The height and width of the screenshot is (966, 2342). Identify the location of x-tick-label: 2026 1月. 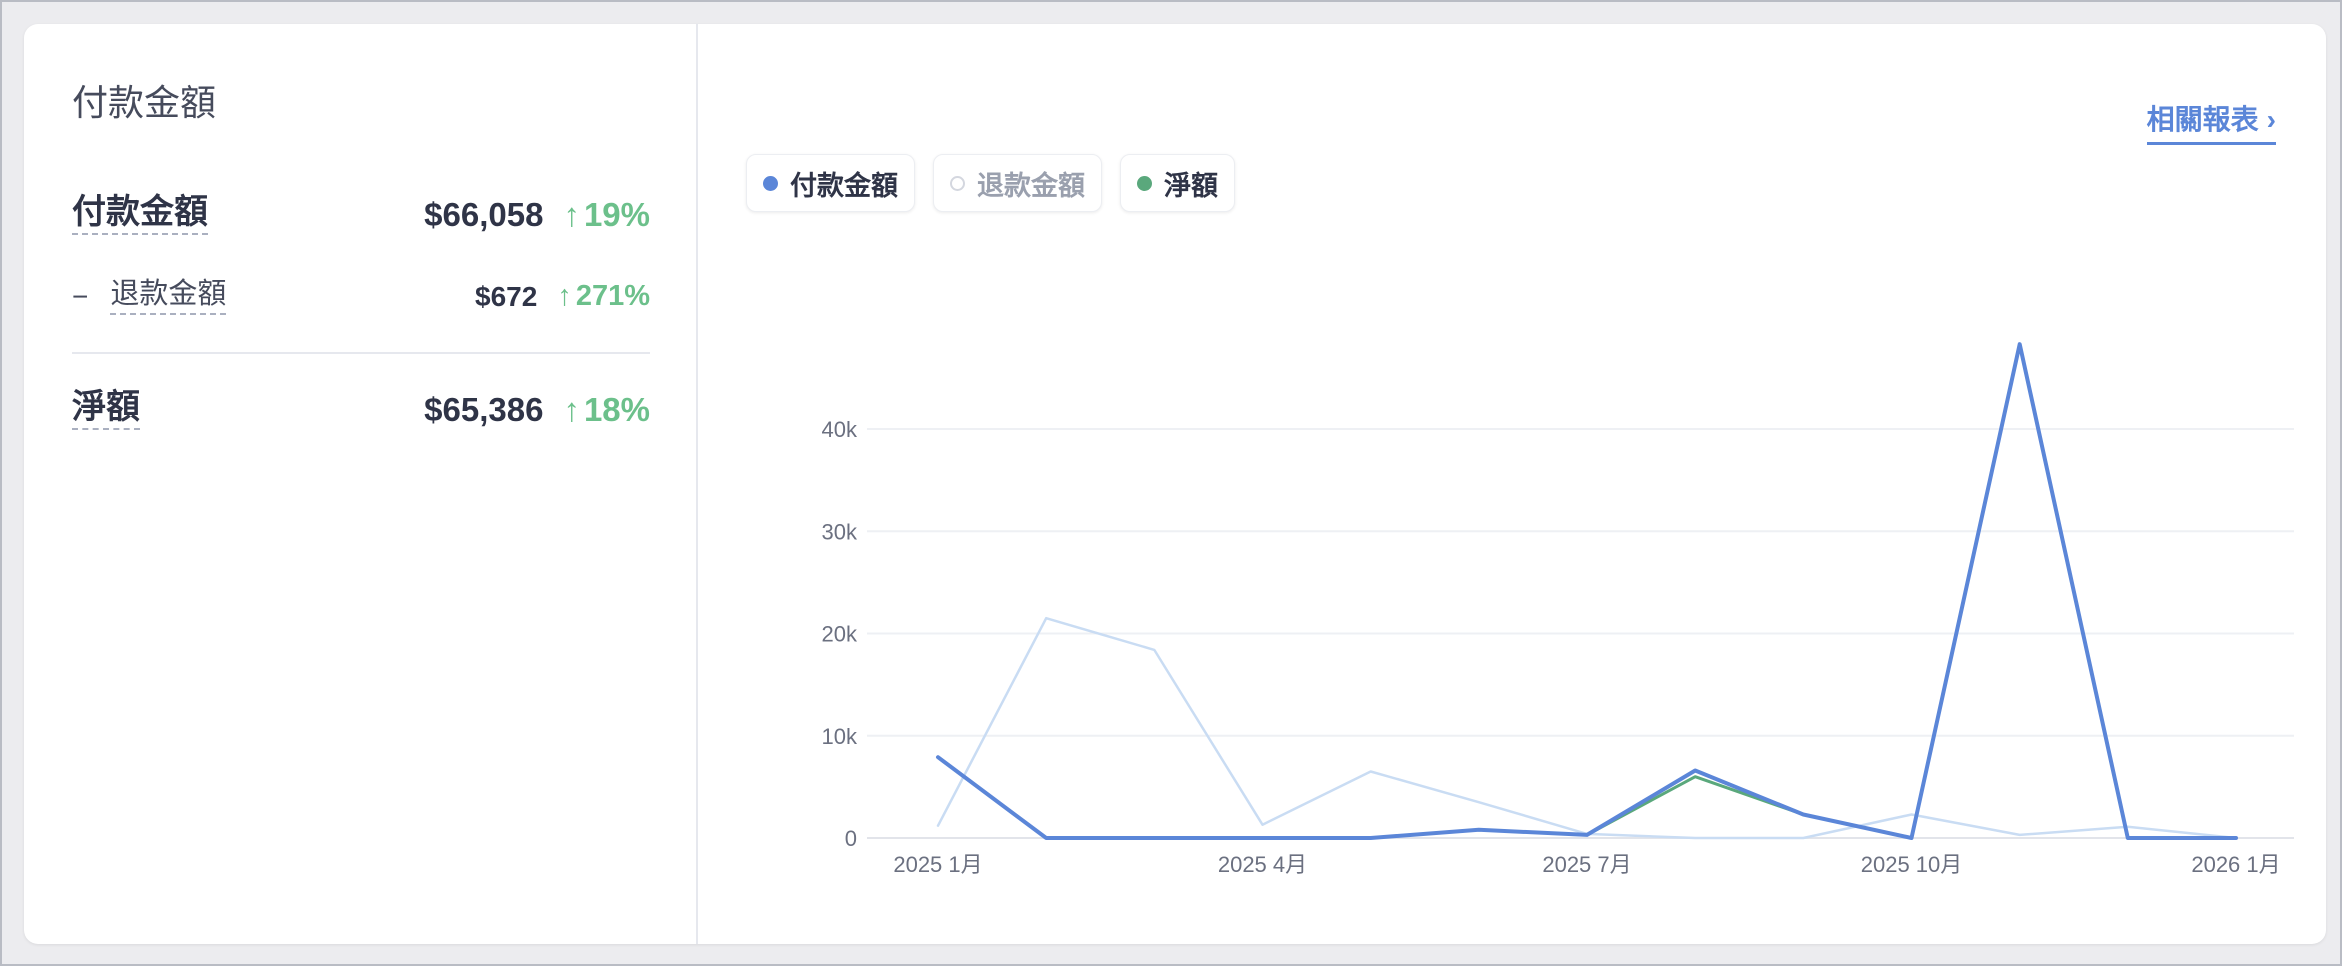
(2235, 864).